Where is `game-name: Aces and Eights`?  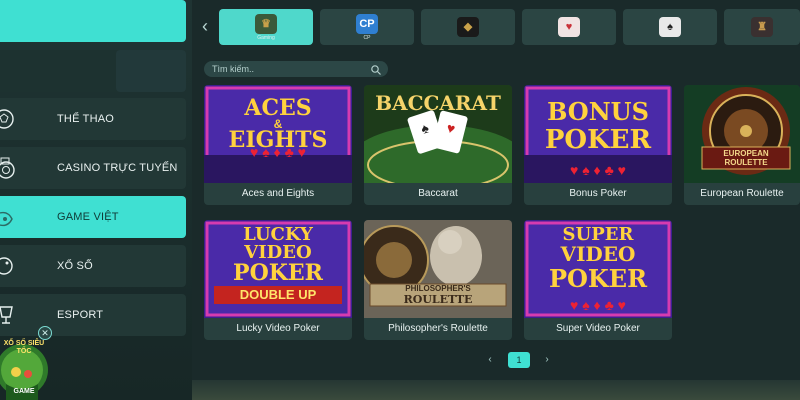
game-name: Aces and Eights is located at coordinates (278, 193).